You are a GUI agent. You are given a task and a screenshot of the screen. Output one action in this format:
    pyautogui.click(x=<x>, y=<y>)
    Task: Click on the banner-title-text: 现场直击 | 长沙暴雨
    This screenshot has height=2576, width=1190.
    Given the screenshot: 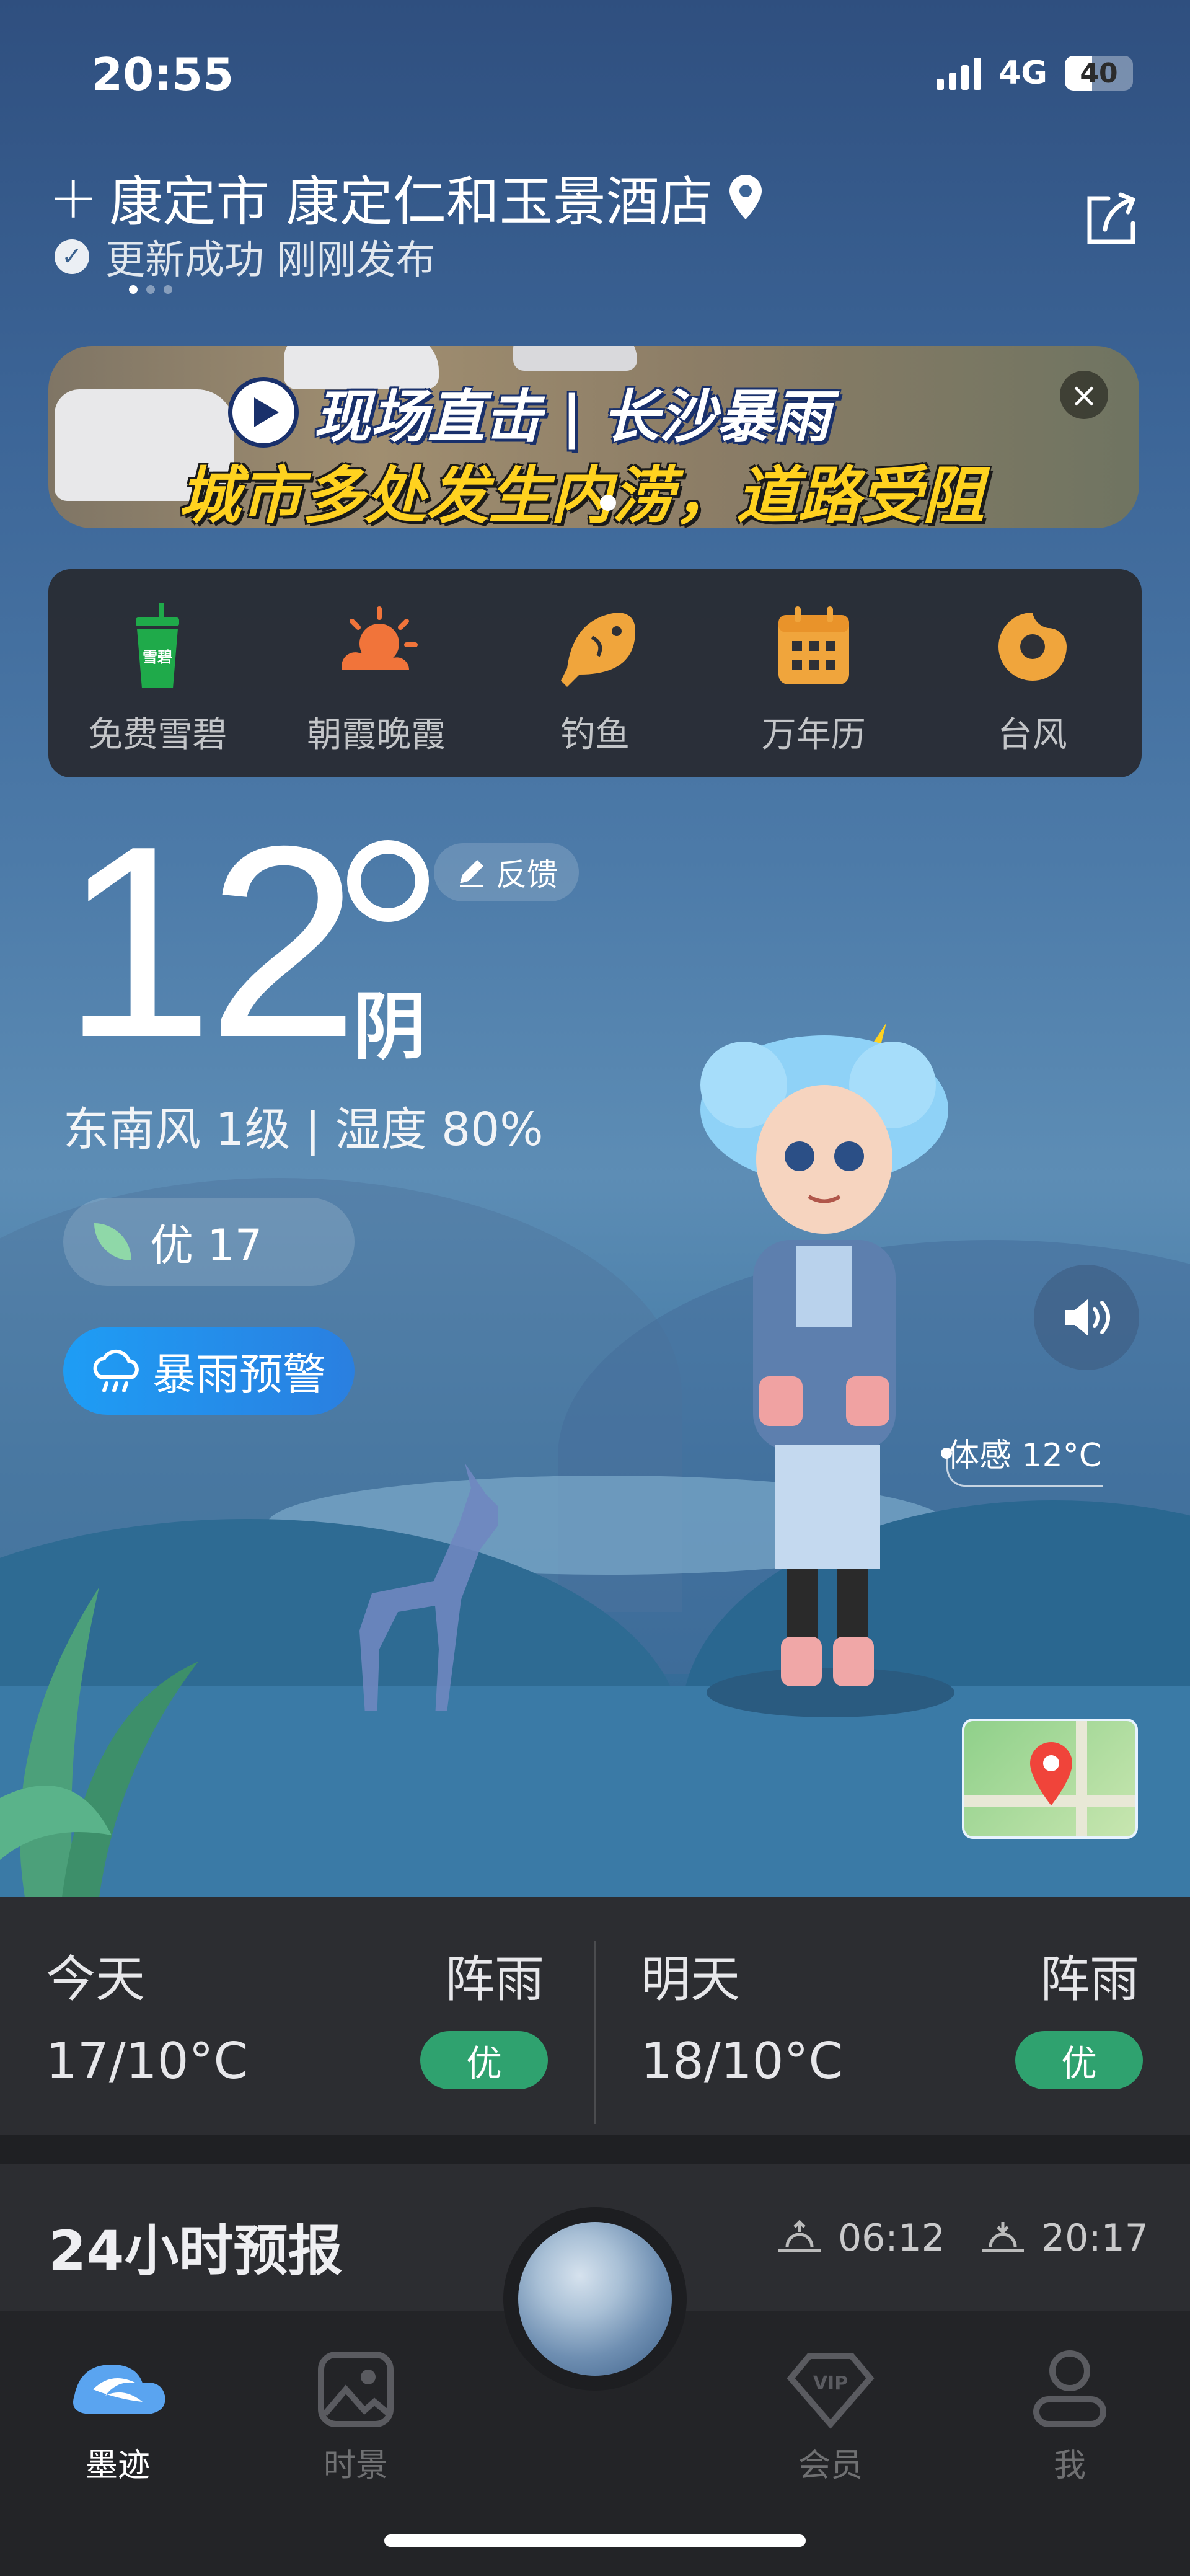 What is the action you would take?
    pyautogui.click(x=572, y=417)
    